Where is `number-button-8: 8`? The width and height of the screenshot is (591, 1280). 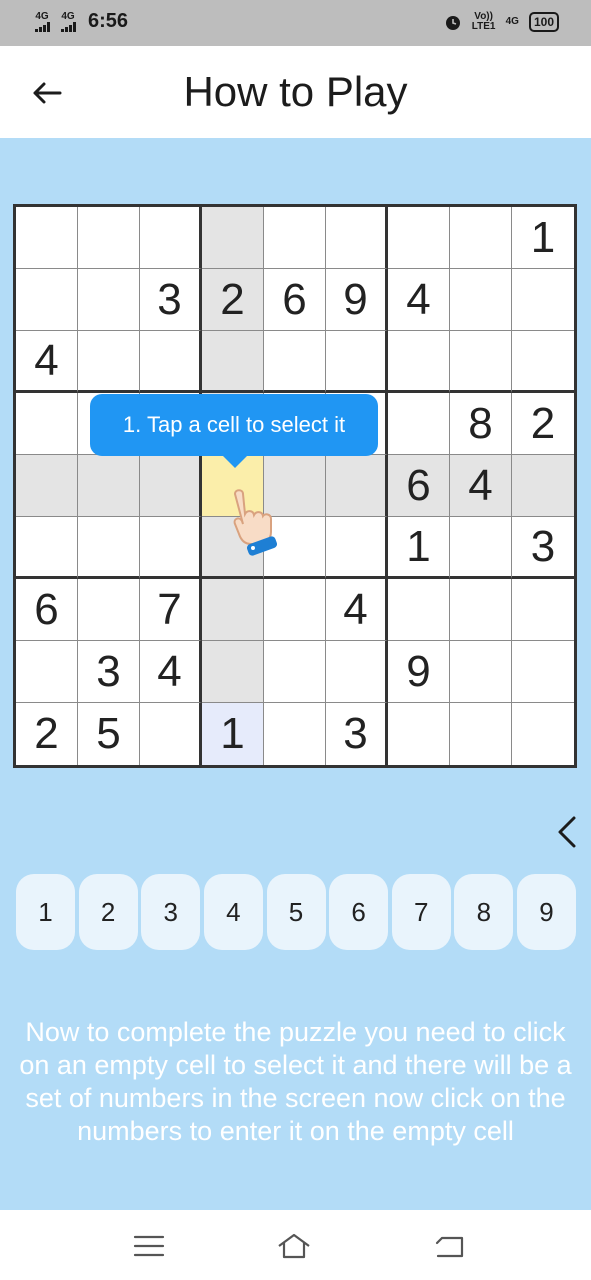
number-button-8: 8 is located at coordinates (484, 912).